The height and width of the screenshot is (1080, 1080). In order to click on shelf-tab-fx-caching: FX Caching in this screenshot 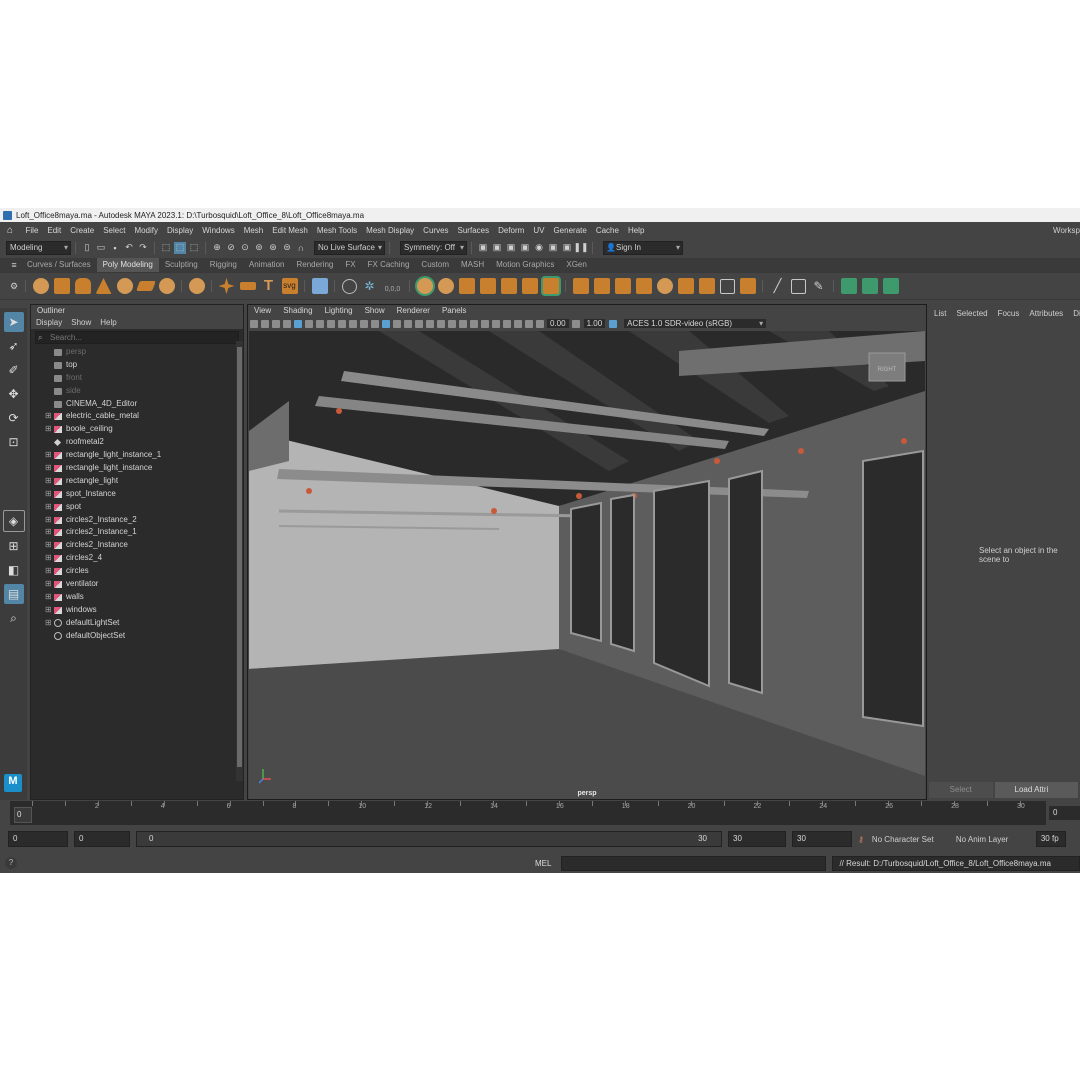, I will do `click(389, 265)`.